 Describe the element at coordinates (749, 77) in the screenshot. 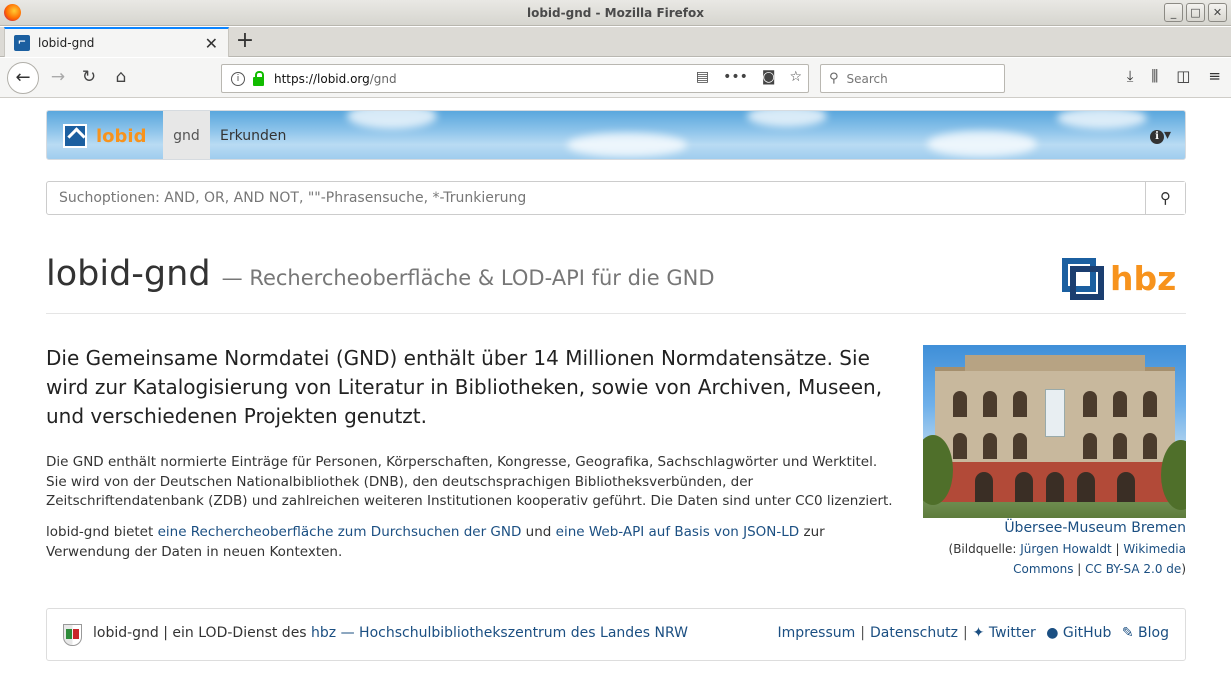

I see `url-actions: ▤ ••• ◙ ☆` at that location.